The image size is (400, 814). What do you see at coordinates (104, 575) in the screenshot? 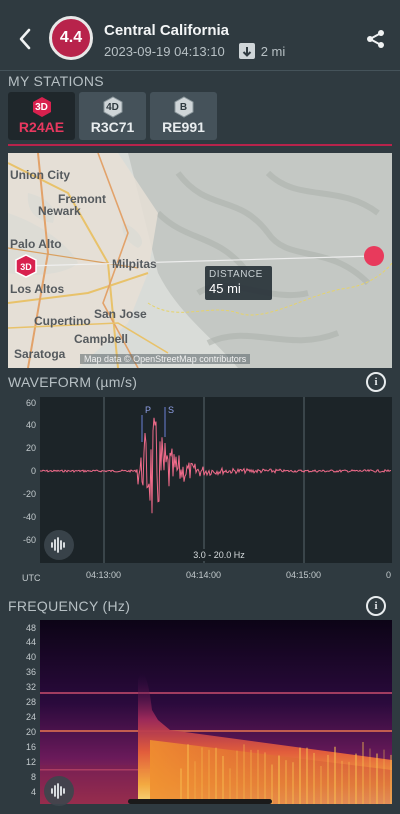
I see `waveform-x-tick: 04:13:00` at bounding box center [104, 575].